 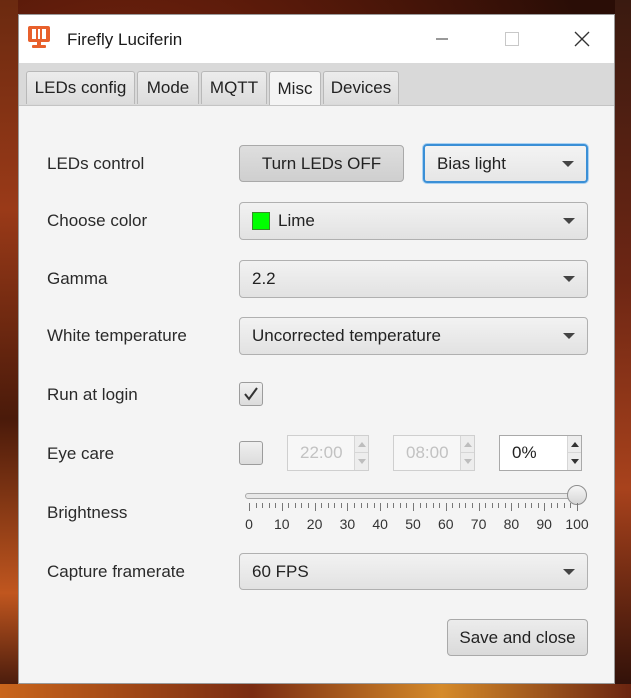 I want to click on slider-tick-label: 20, so click(x=314, y=524).